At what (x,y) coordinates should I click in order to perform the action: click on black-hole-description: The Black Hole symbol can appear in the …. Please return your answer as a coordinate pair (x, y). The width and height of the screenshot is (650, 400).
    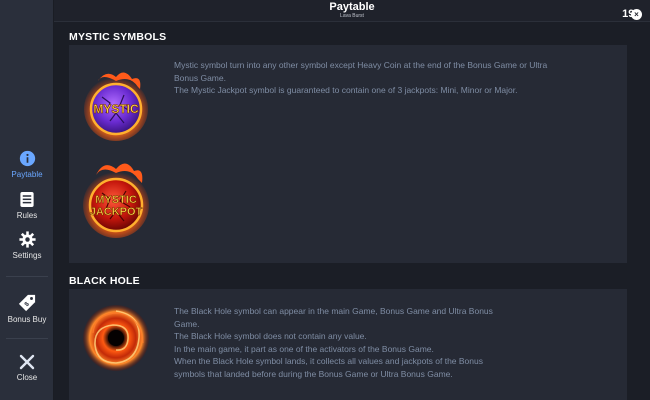
    Looking at the image, I should click on (394, 342).